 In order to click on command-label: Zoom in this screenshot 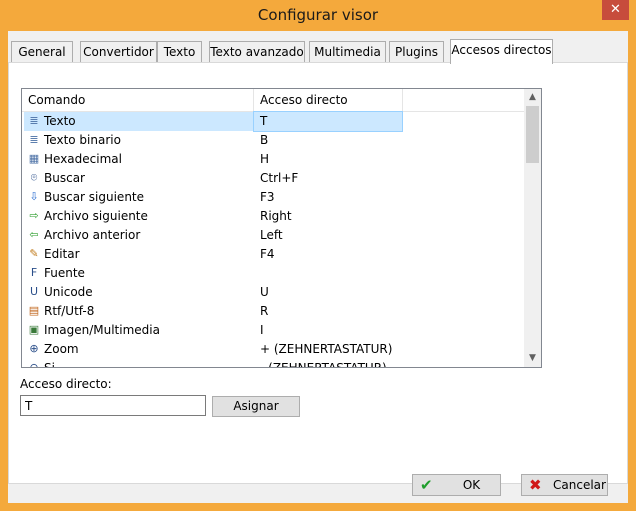, I will do `click(61, 349)`.